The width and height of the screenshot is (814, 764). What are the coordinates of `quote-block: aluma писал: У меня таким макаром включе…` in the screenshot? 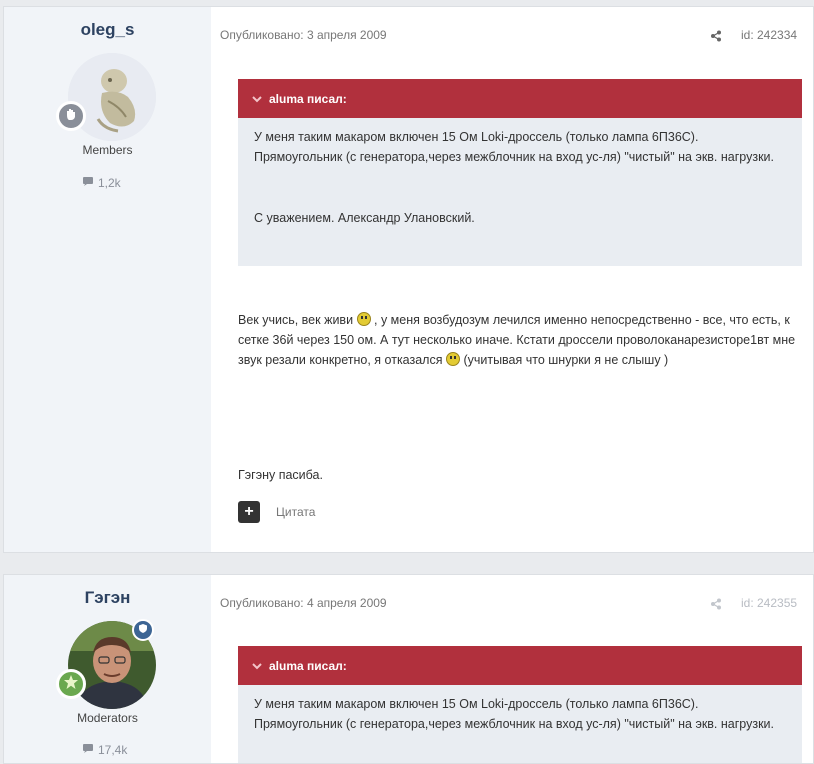 It's located at (520, 704).